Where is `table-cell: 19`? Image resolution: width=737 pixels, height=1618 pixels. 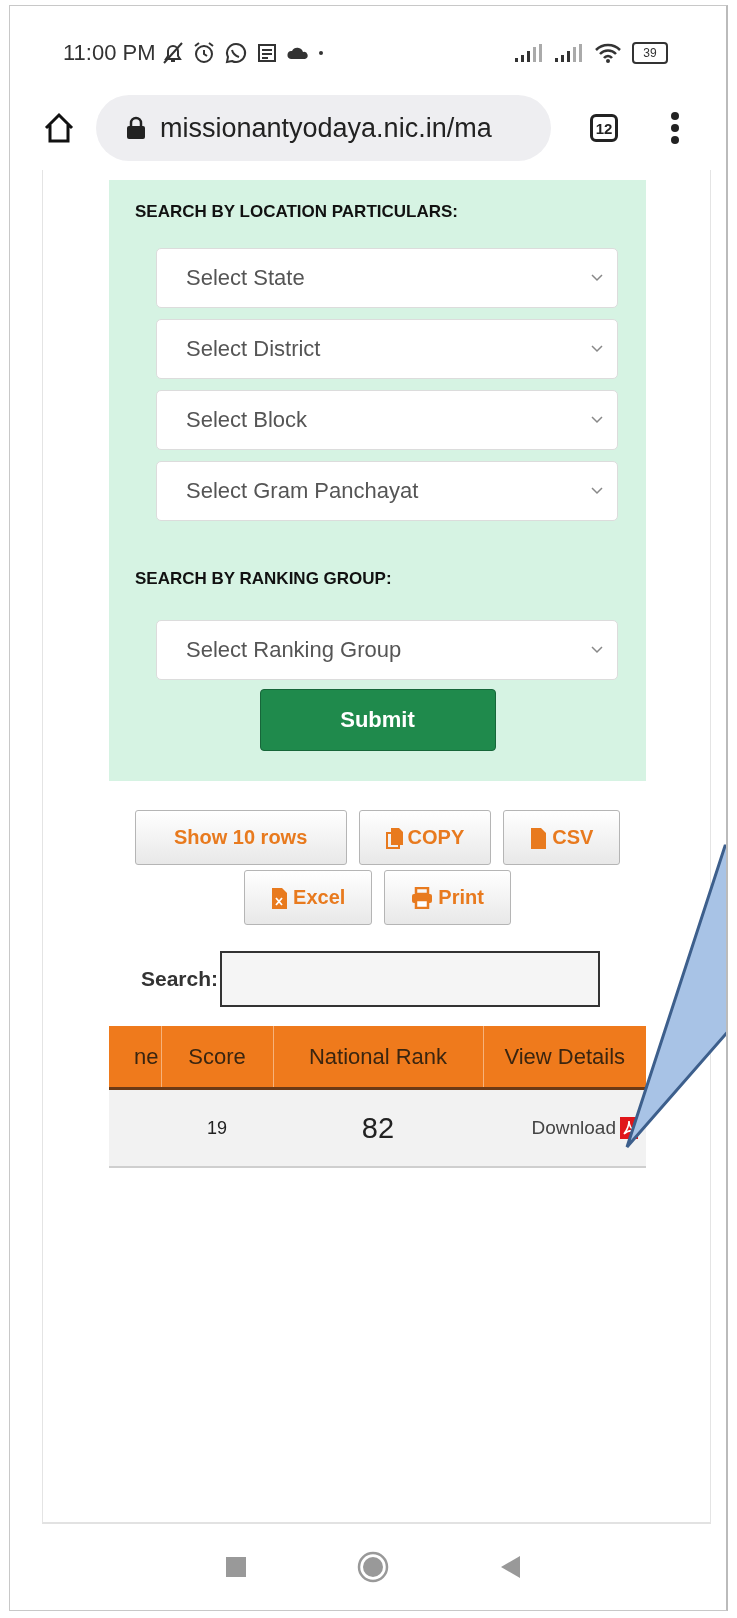 table-cell: 19 is located at coordinates (217, 1127).